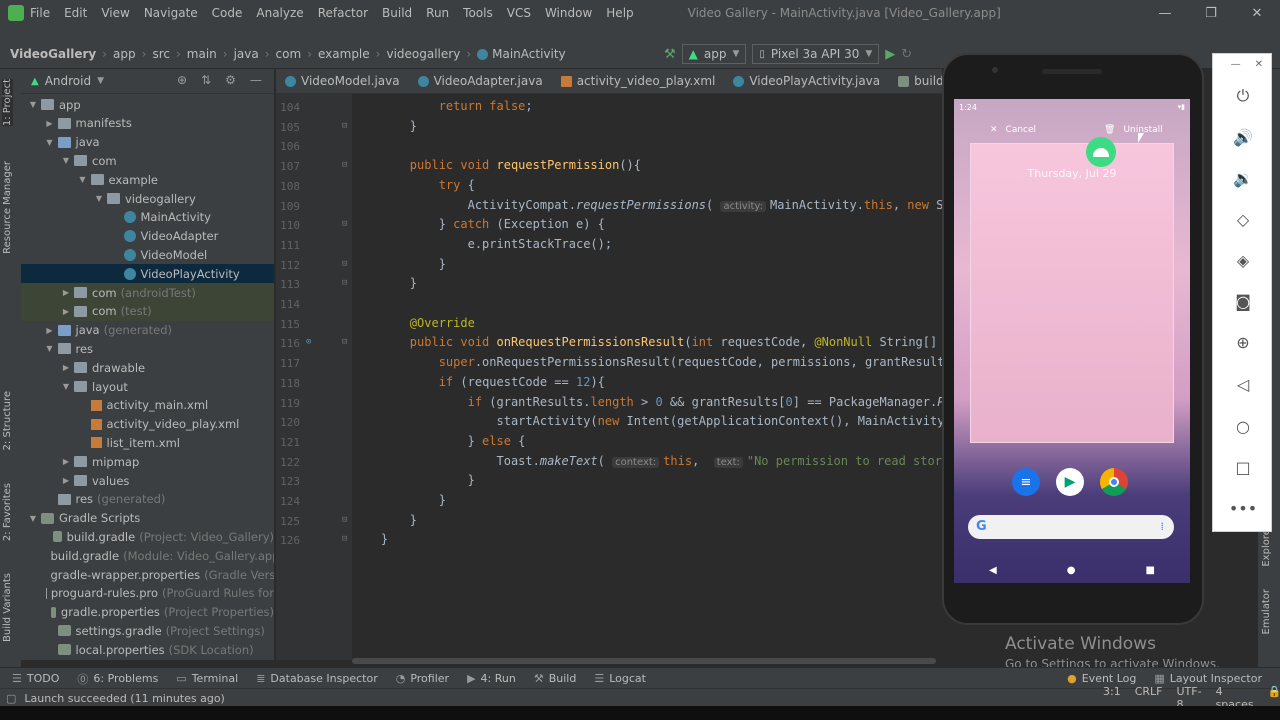  I want to click on breadcrumb-item: com, so click(289, 54).